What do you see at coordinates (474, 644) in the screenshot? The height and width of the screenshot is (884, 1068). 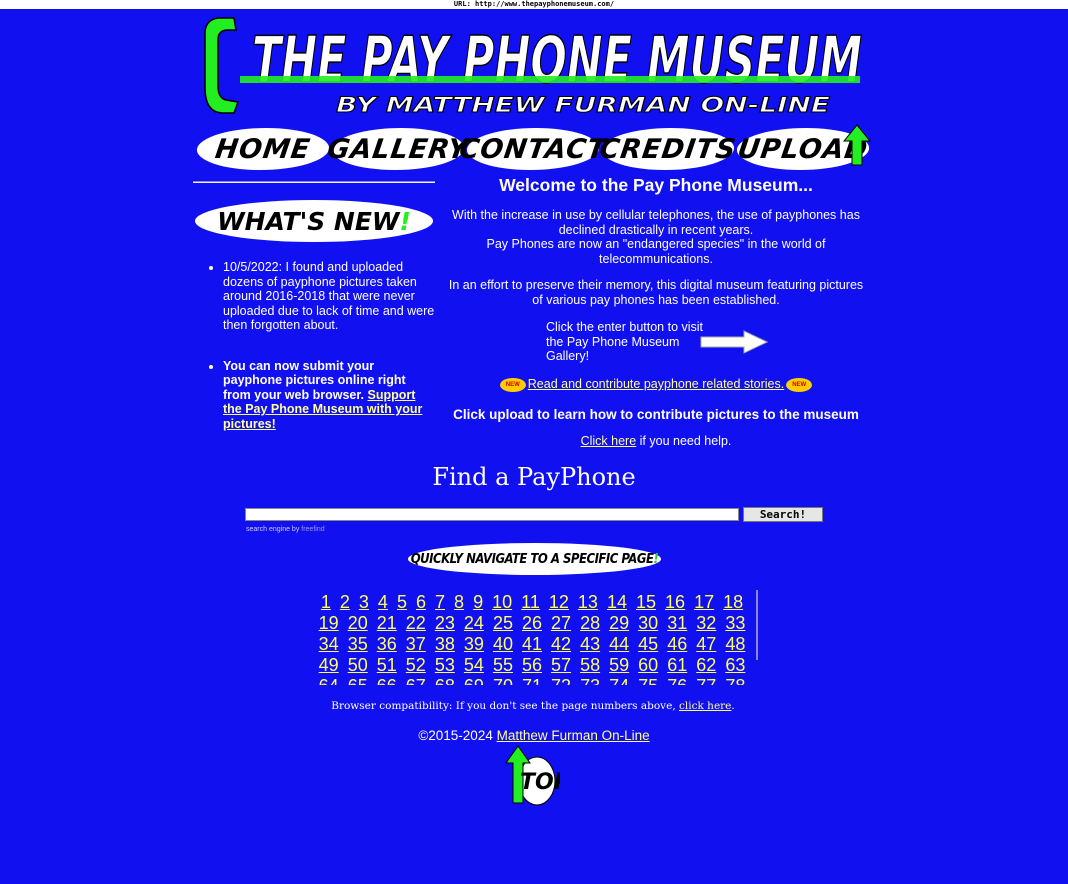 I see `page-link: 39` at bounding box center [474, 644].